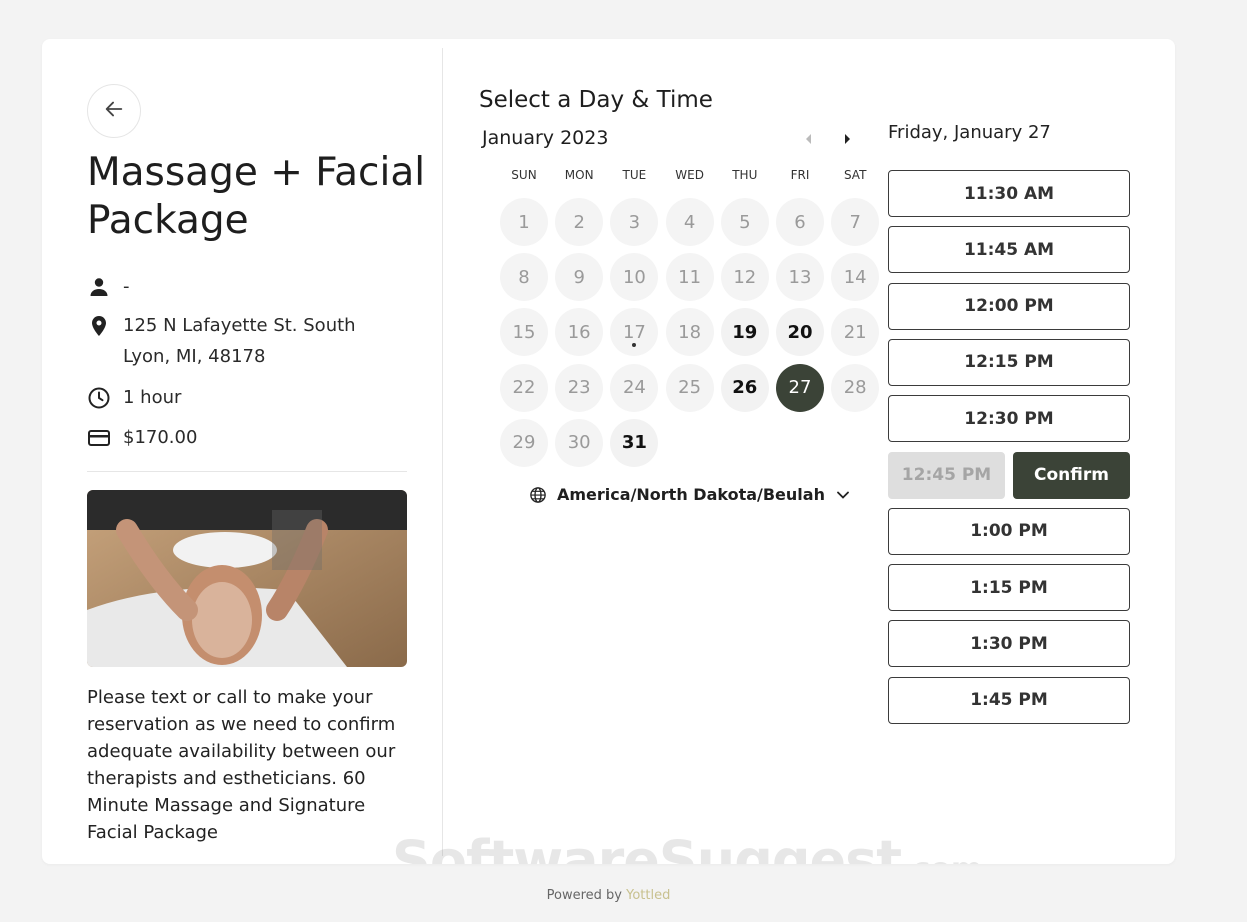  Describe the element at coordinates (745, 222) in the screenshot. I see `day-number: 5` at that location.